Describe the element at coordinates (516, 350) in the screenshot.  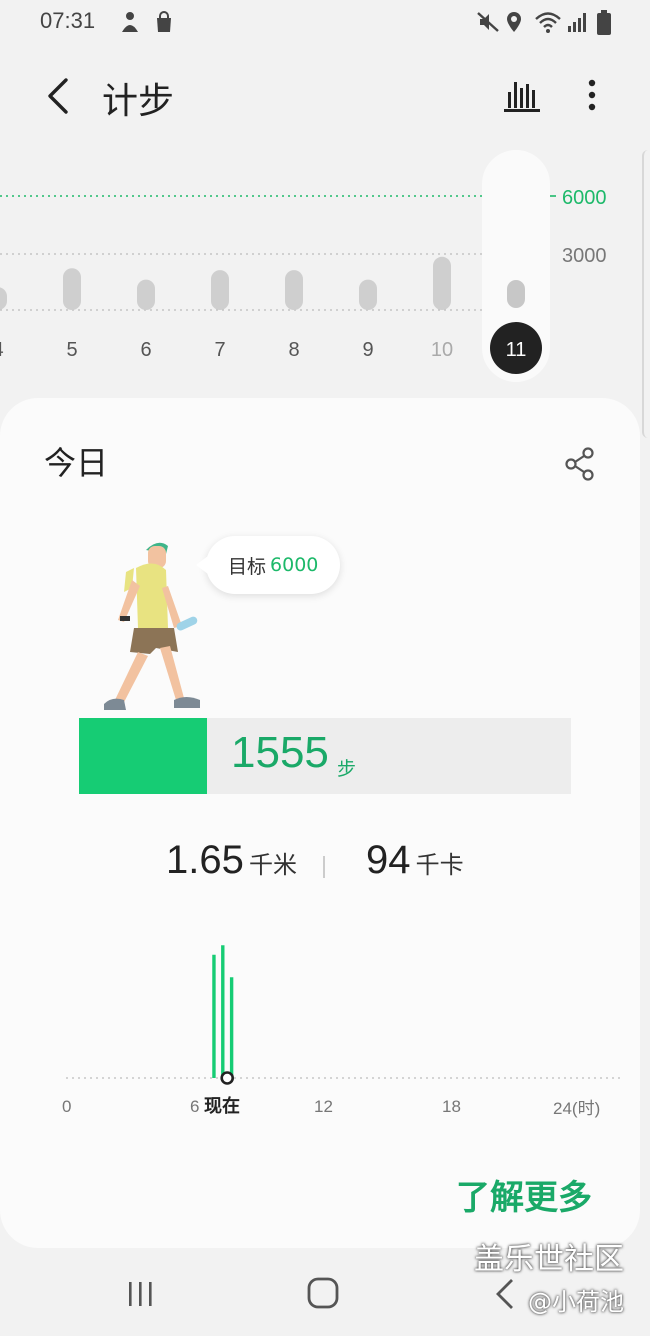
I see `week-day-label-11: 11` at that location.